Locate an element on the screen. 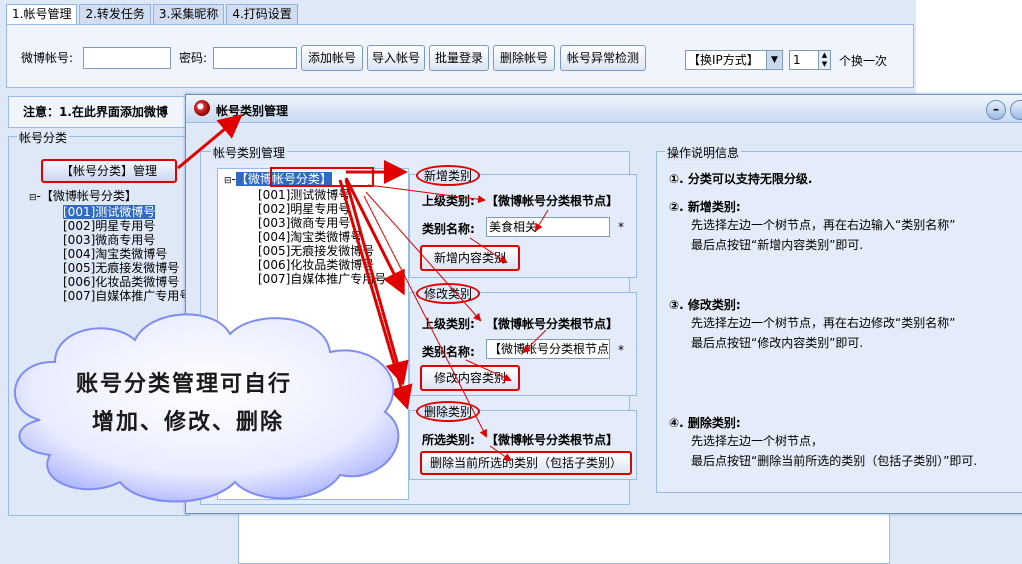 Image resolution: width=1022 pixels, height=564 pixels. callout-line-2: 增加、修改、删除 is located at coordinates (188, 422).